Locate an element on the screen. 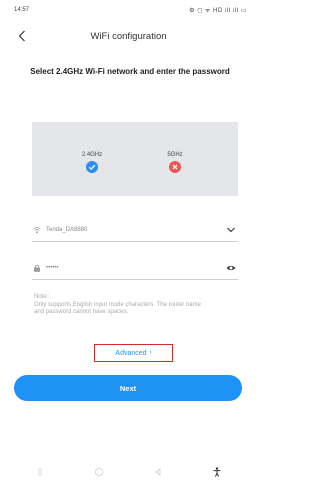 This screenshot has width=320, height=489. accessibility-icon is located at coordinates (217, 472).